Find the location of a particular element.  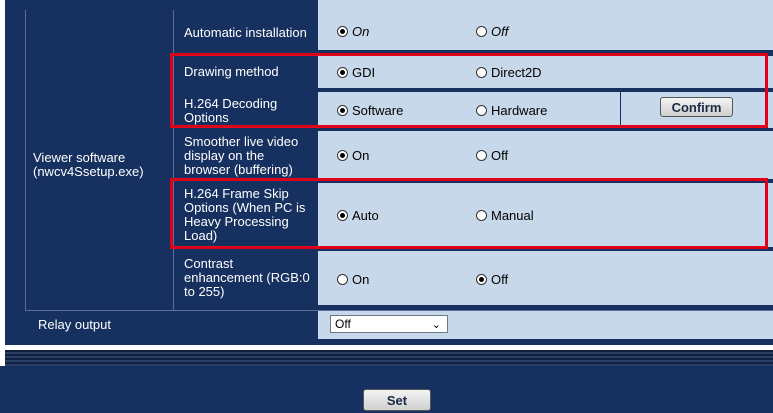

relay-output-value: Off is located at coordinates (343, 324).